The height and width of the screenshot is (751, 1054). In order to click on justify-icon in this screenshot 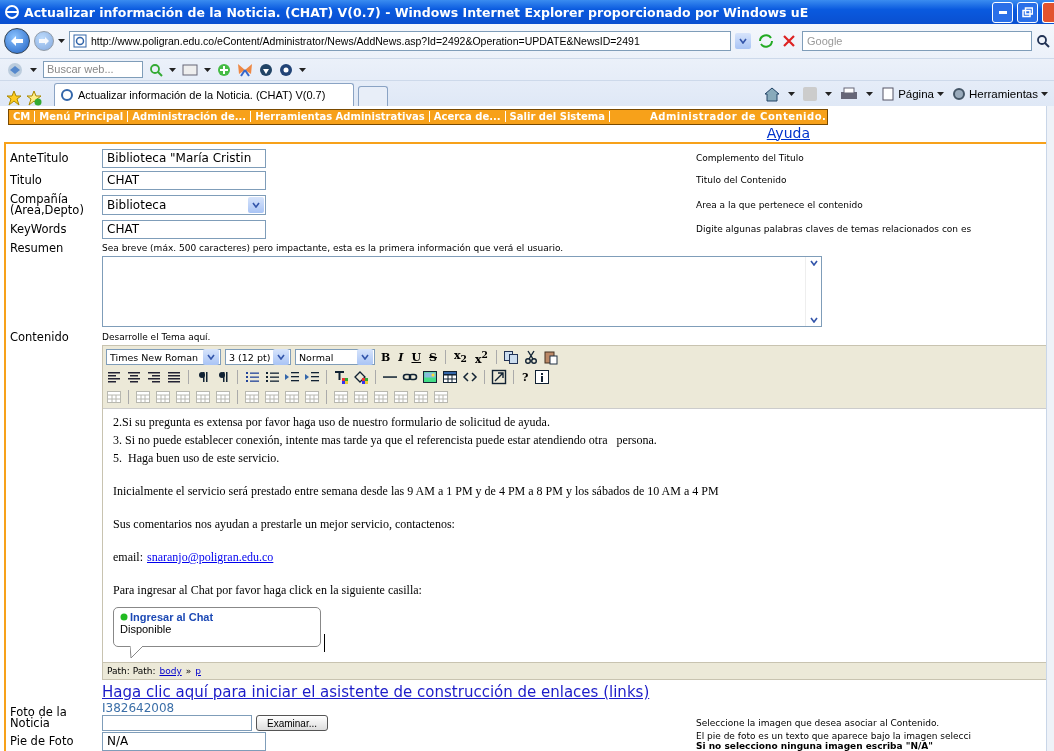, I will do `click(174, 377)`.